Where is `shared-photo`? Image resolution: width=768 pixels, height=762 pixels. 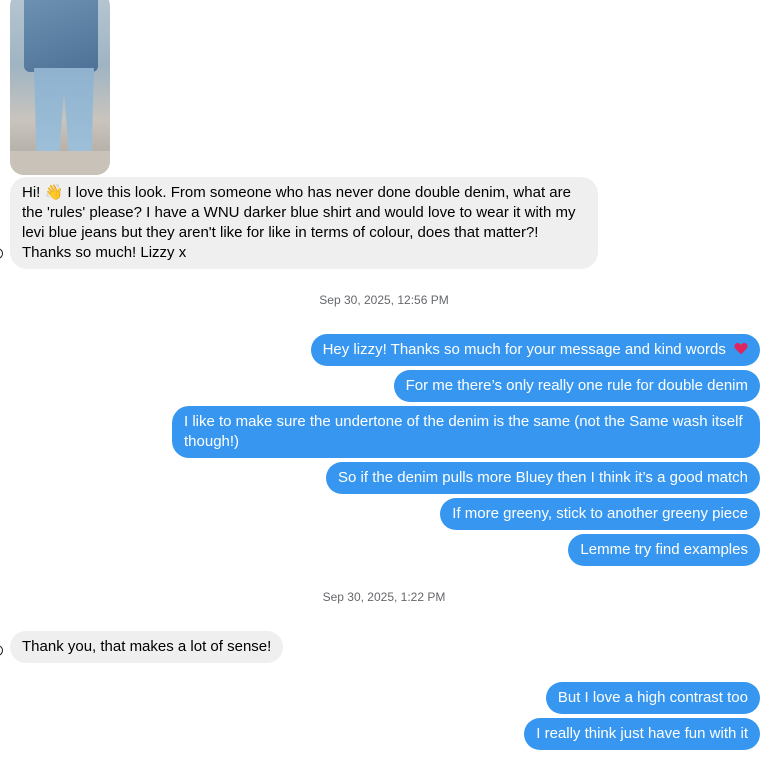
shared-photo is located at coordinates (60, 87).